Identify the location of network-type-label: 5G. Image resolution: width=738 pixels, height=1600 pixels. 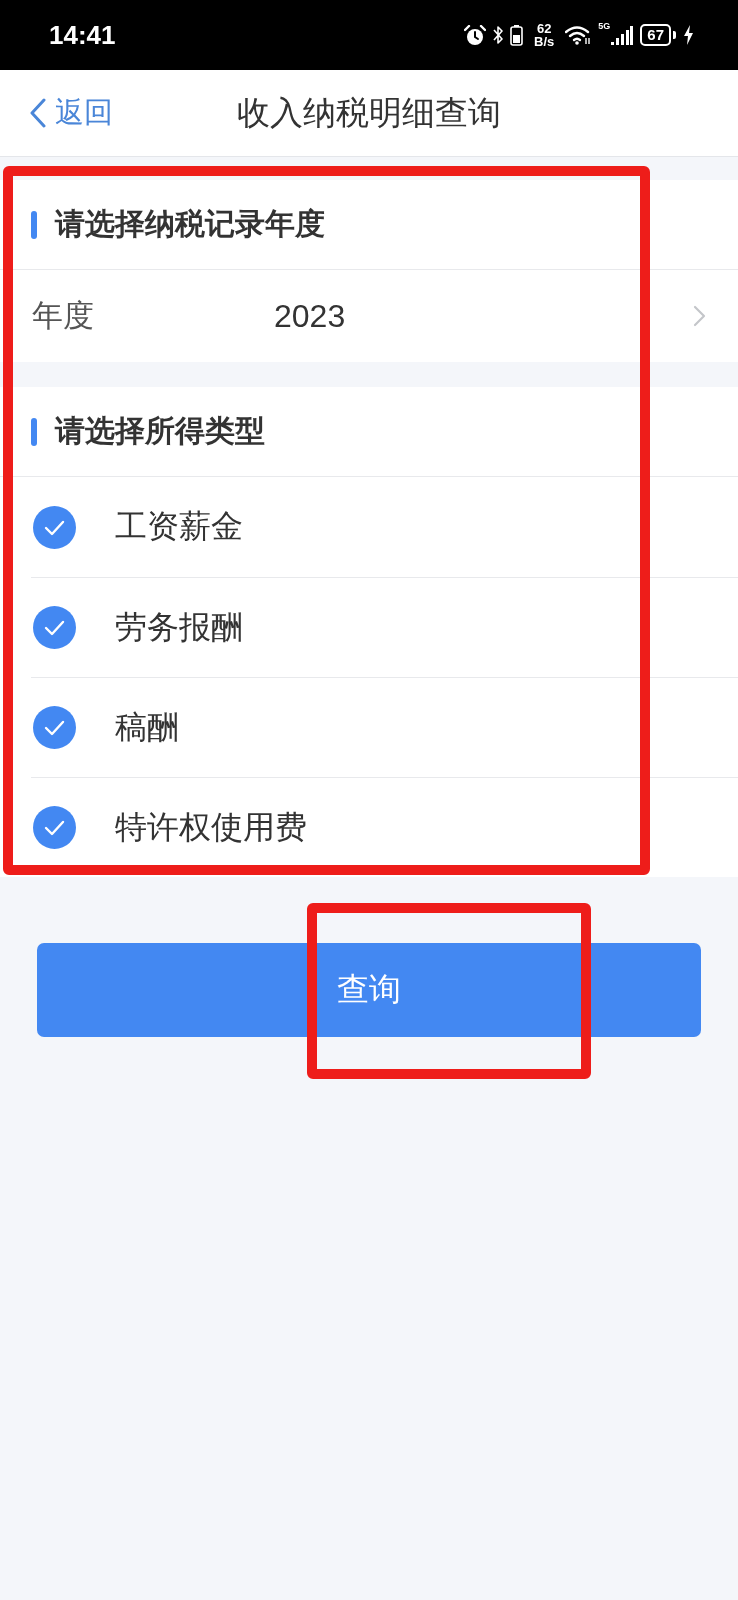
(604, 26).